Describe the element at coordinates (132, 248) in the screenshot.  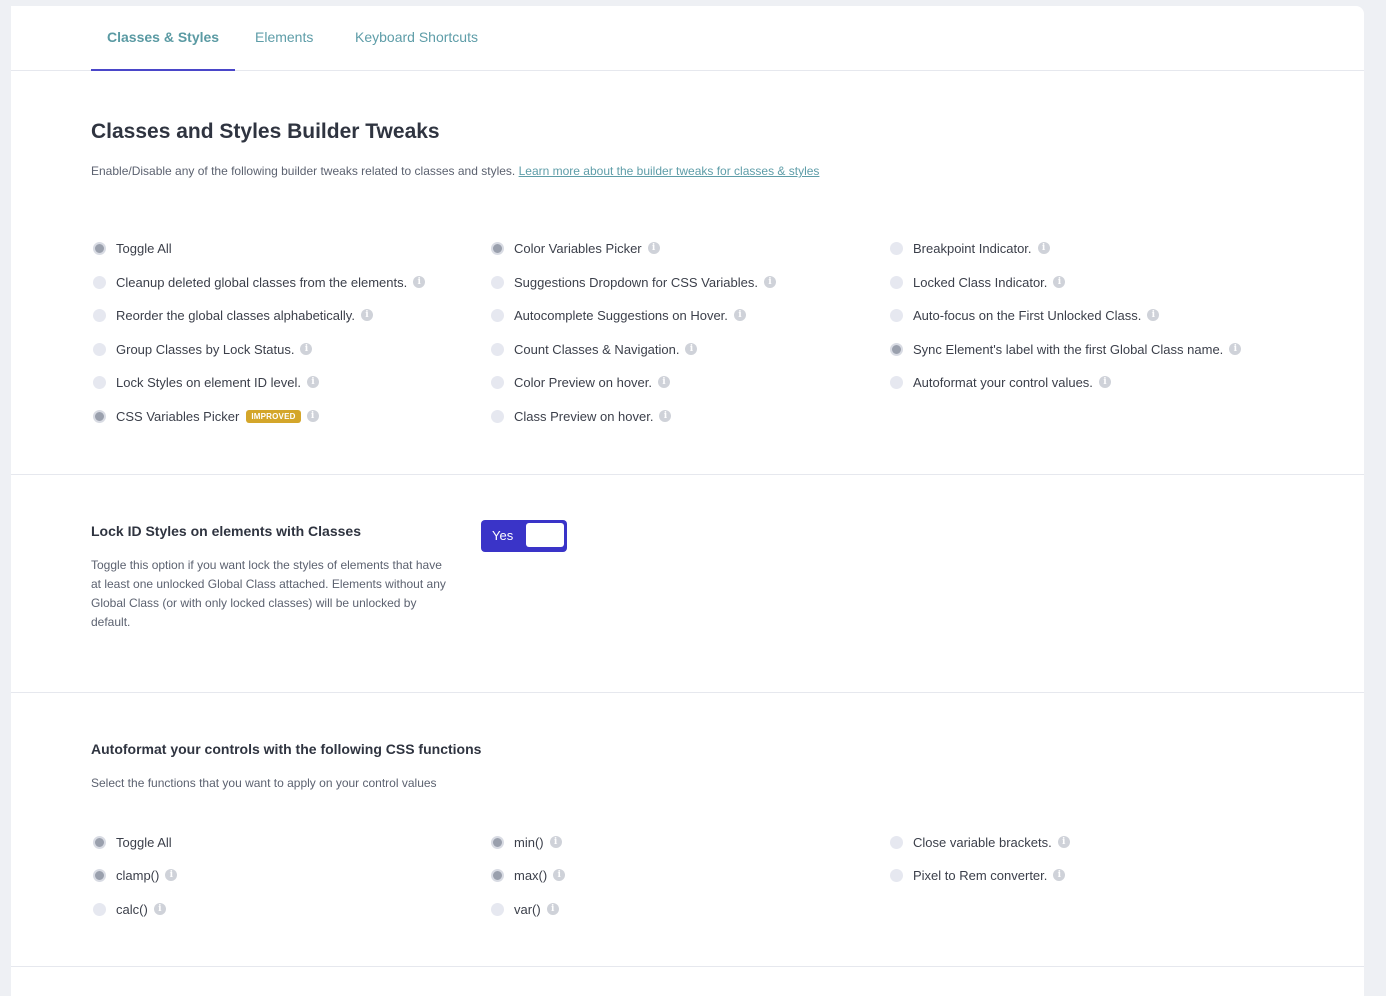
I see `option-toggle-all: Toggle All` at that location.